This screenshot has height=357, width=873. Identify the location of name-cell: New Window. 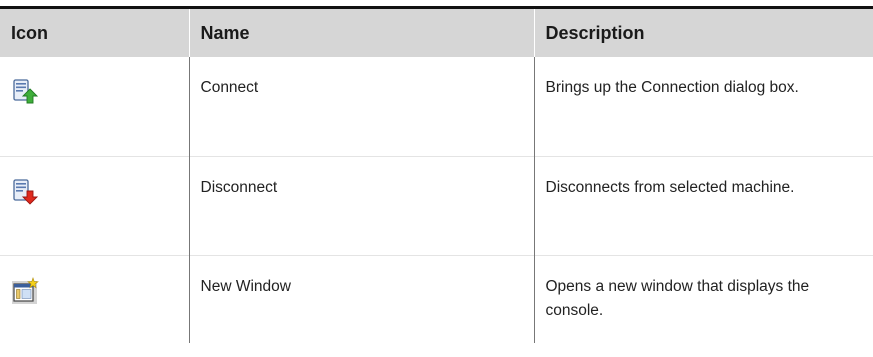
(361, 298).